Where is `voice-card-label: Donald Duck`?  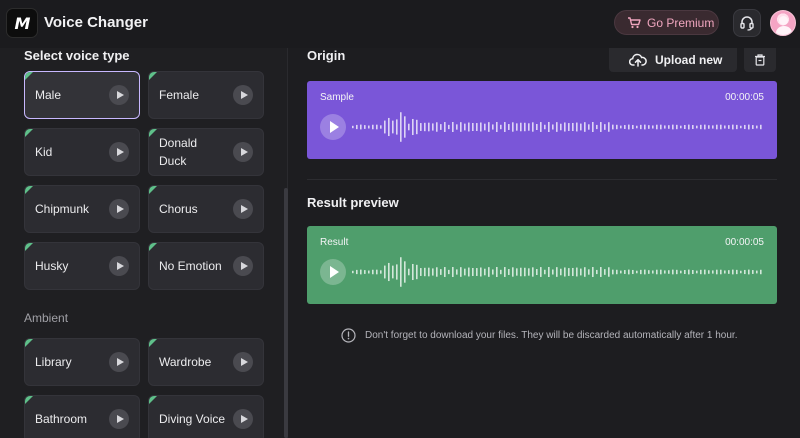 voice-card-label: Donald Duck is located at coordinates (178, 152).